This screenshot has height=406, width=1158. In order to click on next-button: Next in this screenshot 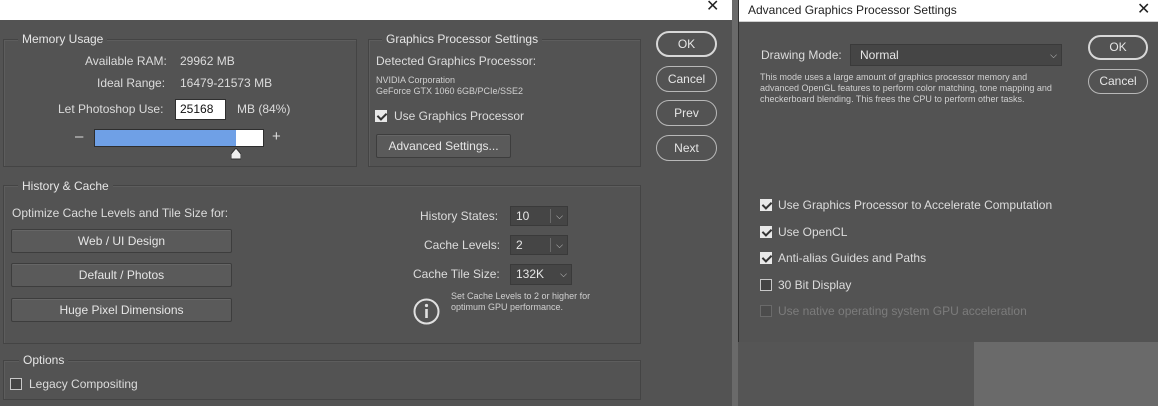, I will do `click(686, 148)`.